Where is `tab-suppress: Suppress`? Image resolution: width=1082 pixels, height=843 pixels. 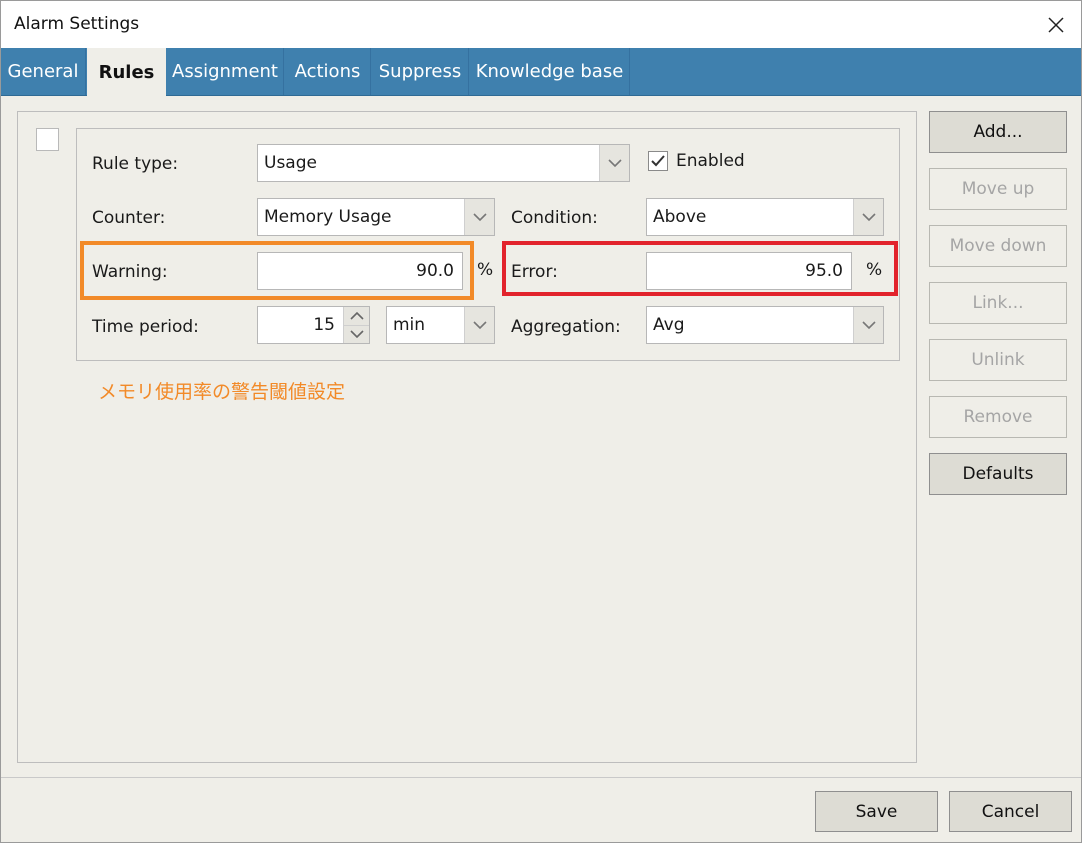 tab-suppress: Suppress is located at coordinates (420, 71).